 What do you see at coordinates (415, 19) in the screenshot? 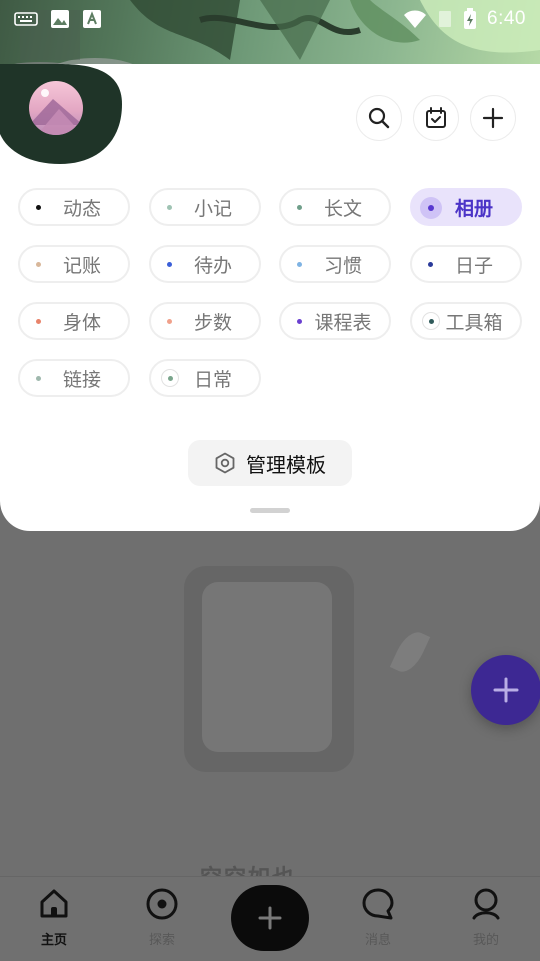
I see `wifi-icon` at bounding box center [415, 19].